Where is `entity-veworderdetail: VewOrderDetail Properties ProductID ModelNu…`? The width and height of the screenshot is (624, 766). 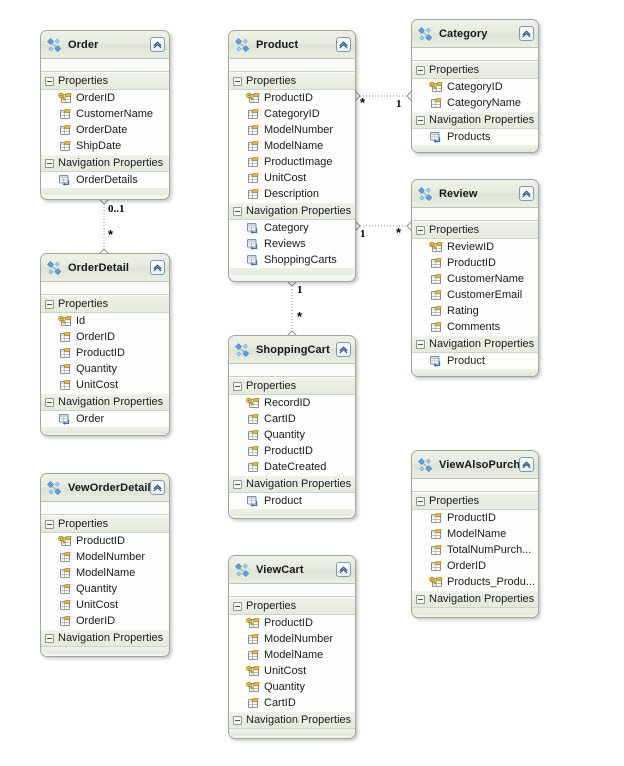
entity-veworderdetail: VewOrderDetail Properties ProductID ModelNu… is located at coordinates (105, 565).